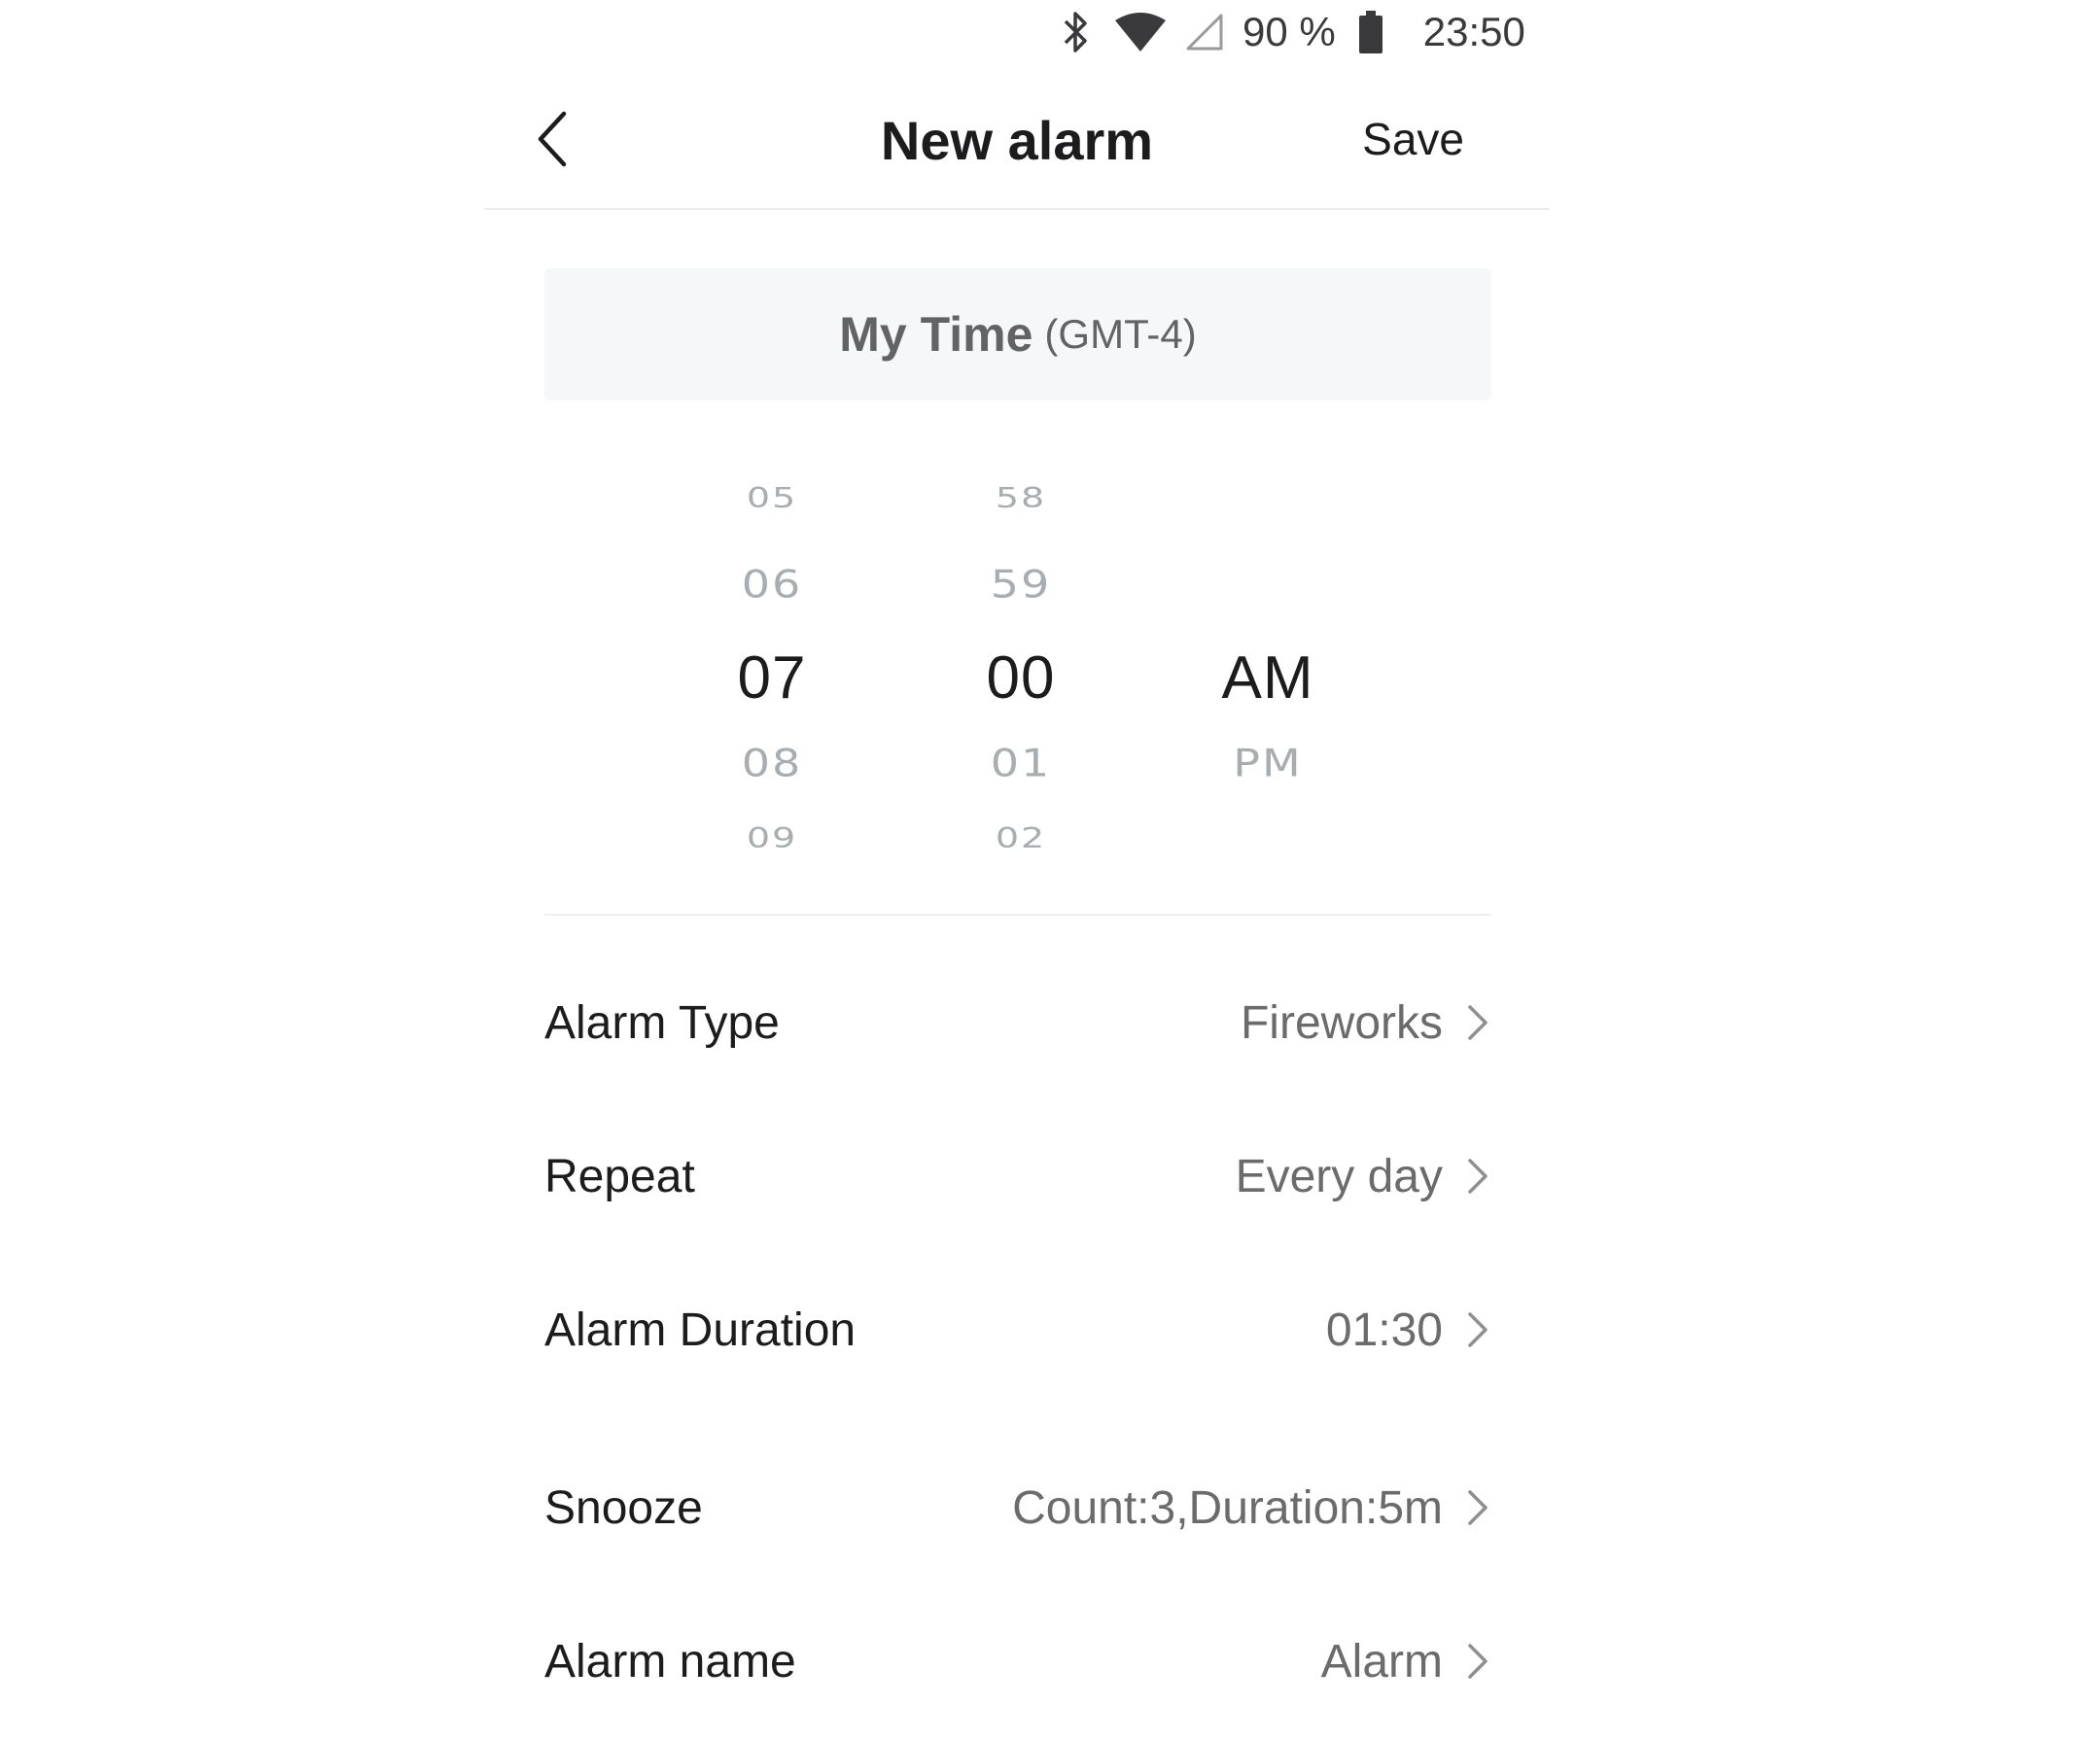 Image resolution: width=2100 pixels, height=1739 pixels. Describe the element at coordinates (662, 1022) in the screenshot. I see `setting-label: Alarm Type` at that location.